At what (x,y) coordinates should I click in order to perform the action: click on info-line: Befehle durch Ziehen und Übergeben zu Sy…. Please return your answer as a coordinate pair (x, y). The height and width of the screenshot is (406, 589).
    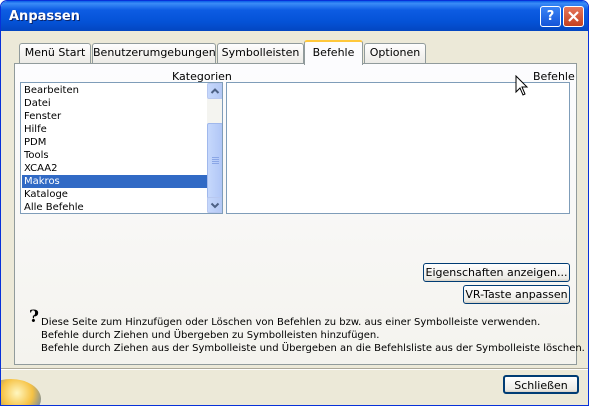
    Looking at the image, I should click on (210, 335).